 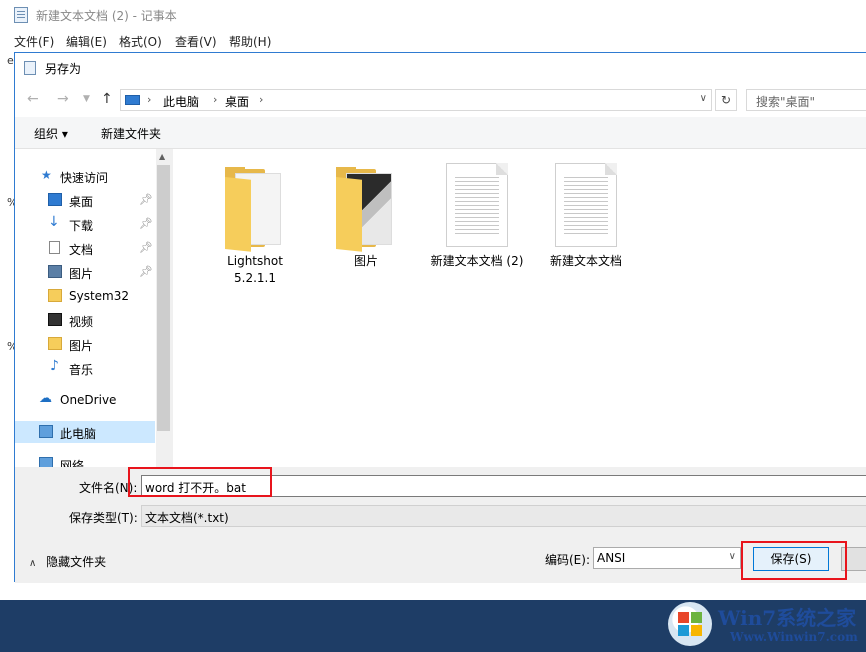 What do you see at coordinates (107, 99) in the screenshot?
I see `up-arrow-icon: ↑` at bounding box center [107, 99].